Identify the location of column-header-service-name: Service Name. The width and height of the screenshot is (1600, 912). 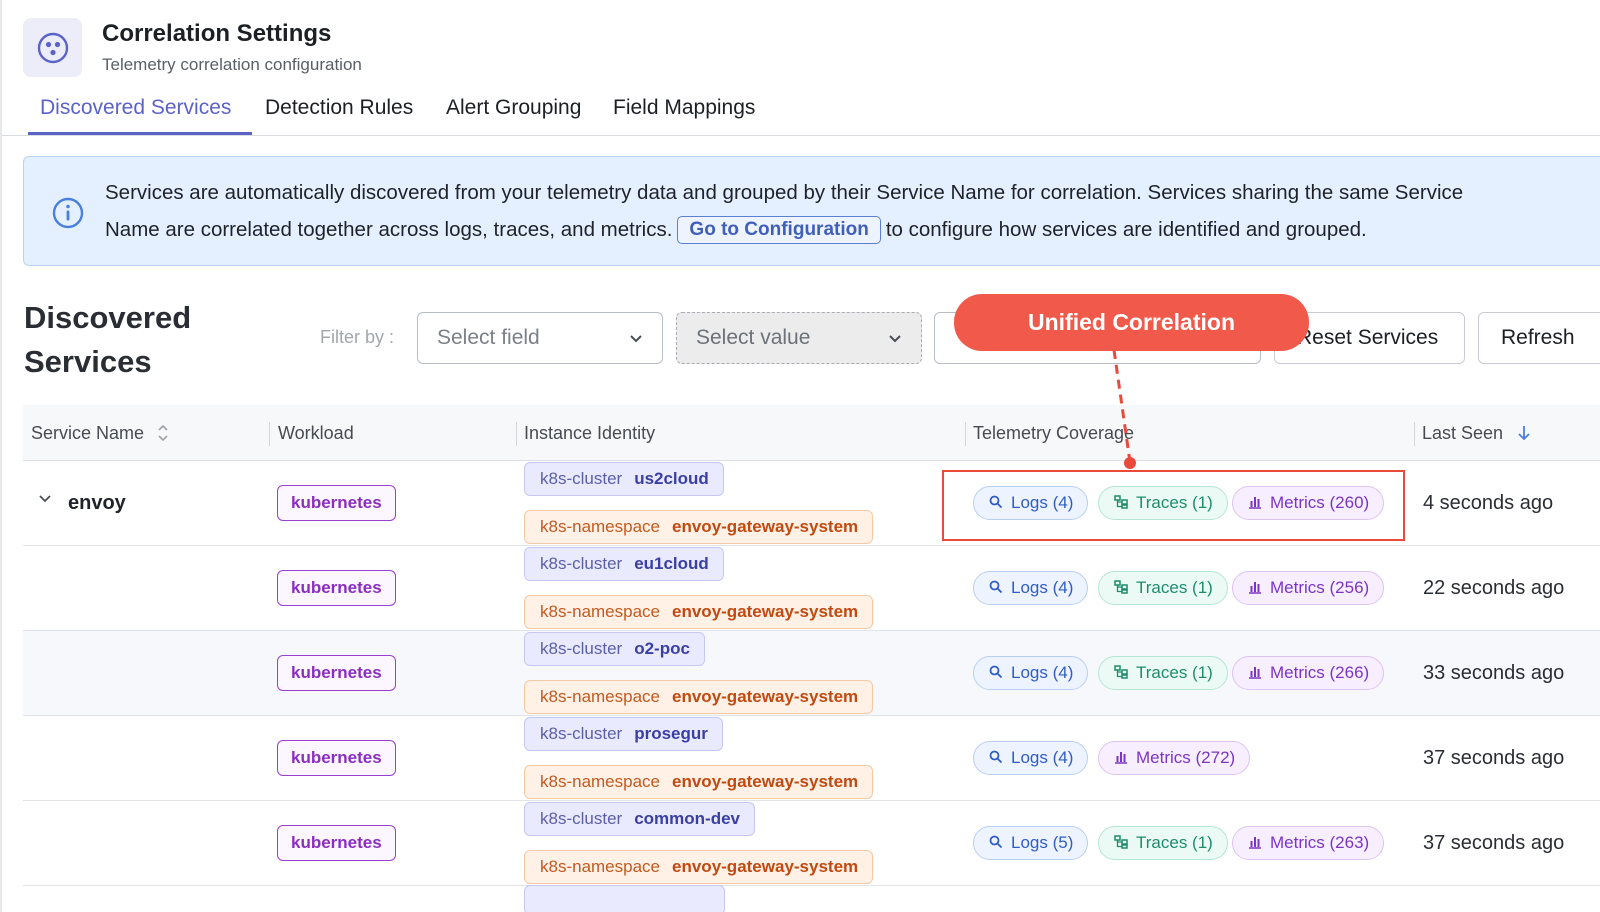
(100, 433).